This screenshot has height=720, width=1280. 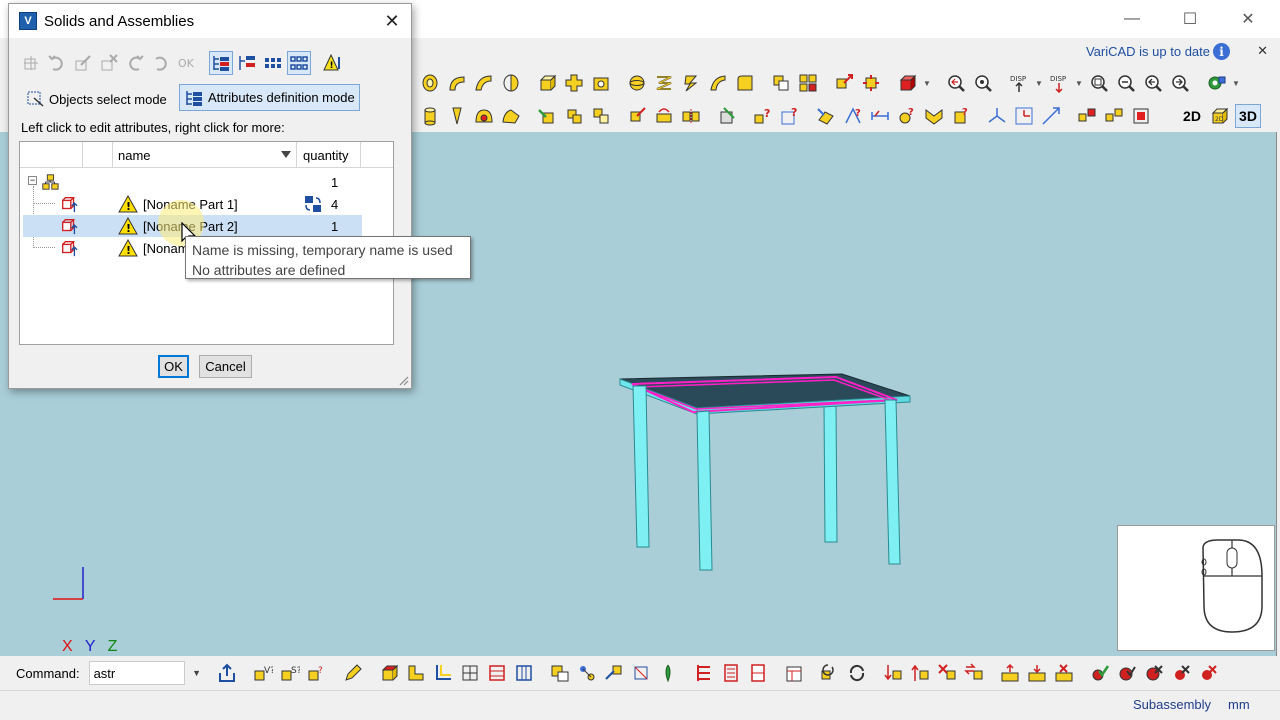 I want to click on solid-box-button, so click(x=389, y=673).